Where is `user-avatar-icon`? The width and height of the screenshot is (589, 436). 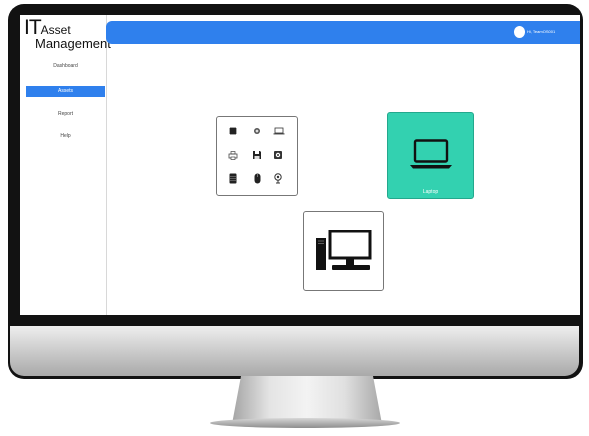
user-avatar-icon is located at coordinates (519, 32).